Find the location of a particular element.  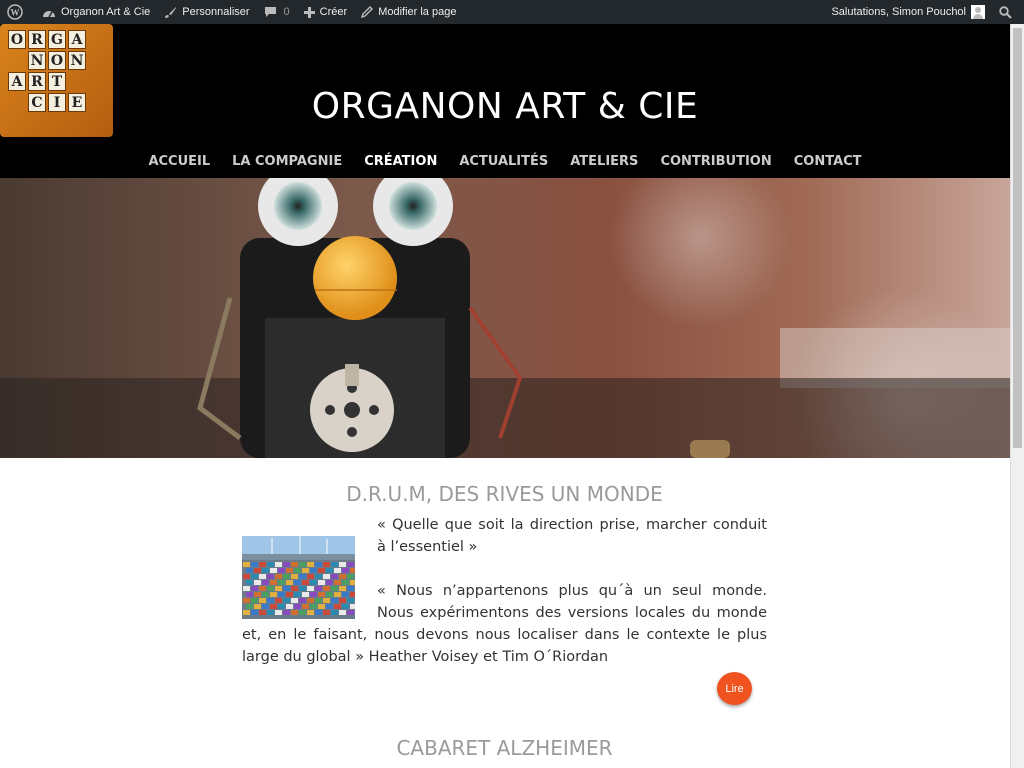

create-link: Créer is located at coordinates (326, 12).